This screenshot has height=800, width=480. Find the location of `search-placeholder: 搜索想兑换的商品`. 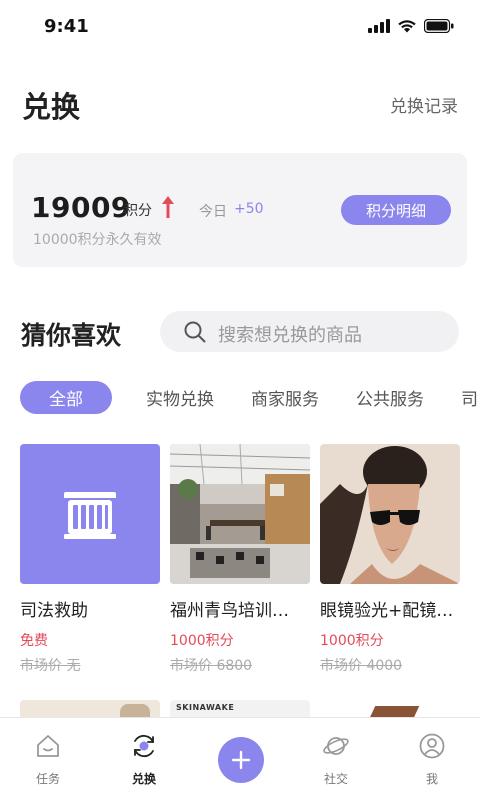

search-placeholder: 搜索想兑换的商品 is located at coordinates (290, 335).